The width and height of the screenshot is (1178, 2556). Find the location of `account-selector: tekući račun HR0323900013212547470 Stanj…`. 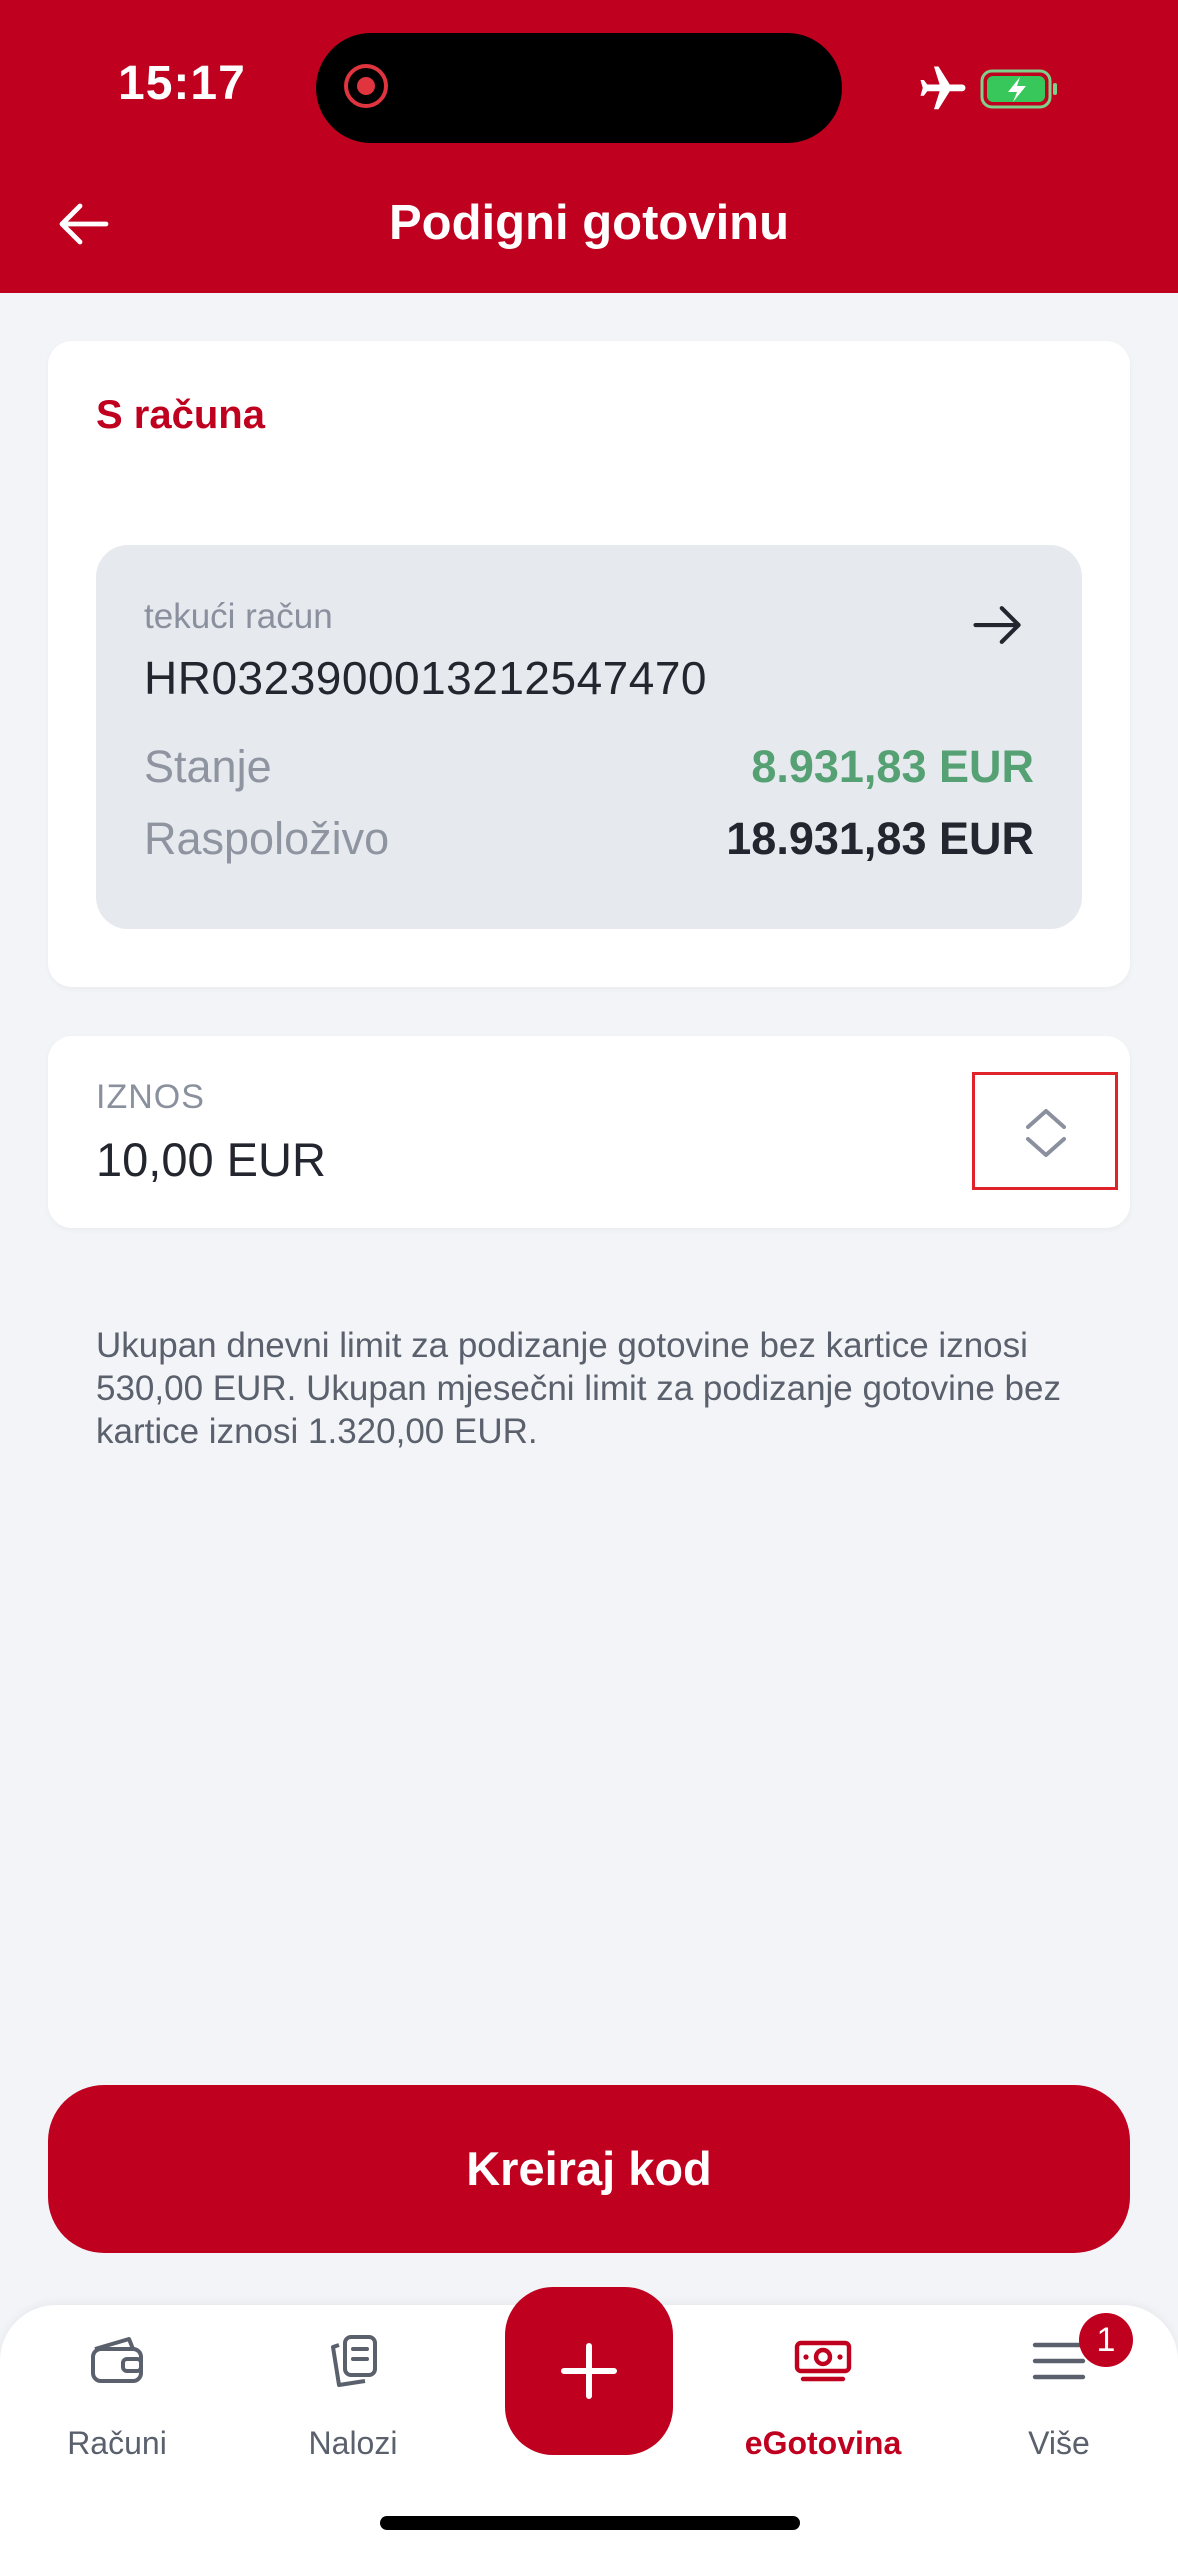

account-selector: tekući račun HR0323900013212547470 Stanj… is located at coordinates (589, 737).